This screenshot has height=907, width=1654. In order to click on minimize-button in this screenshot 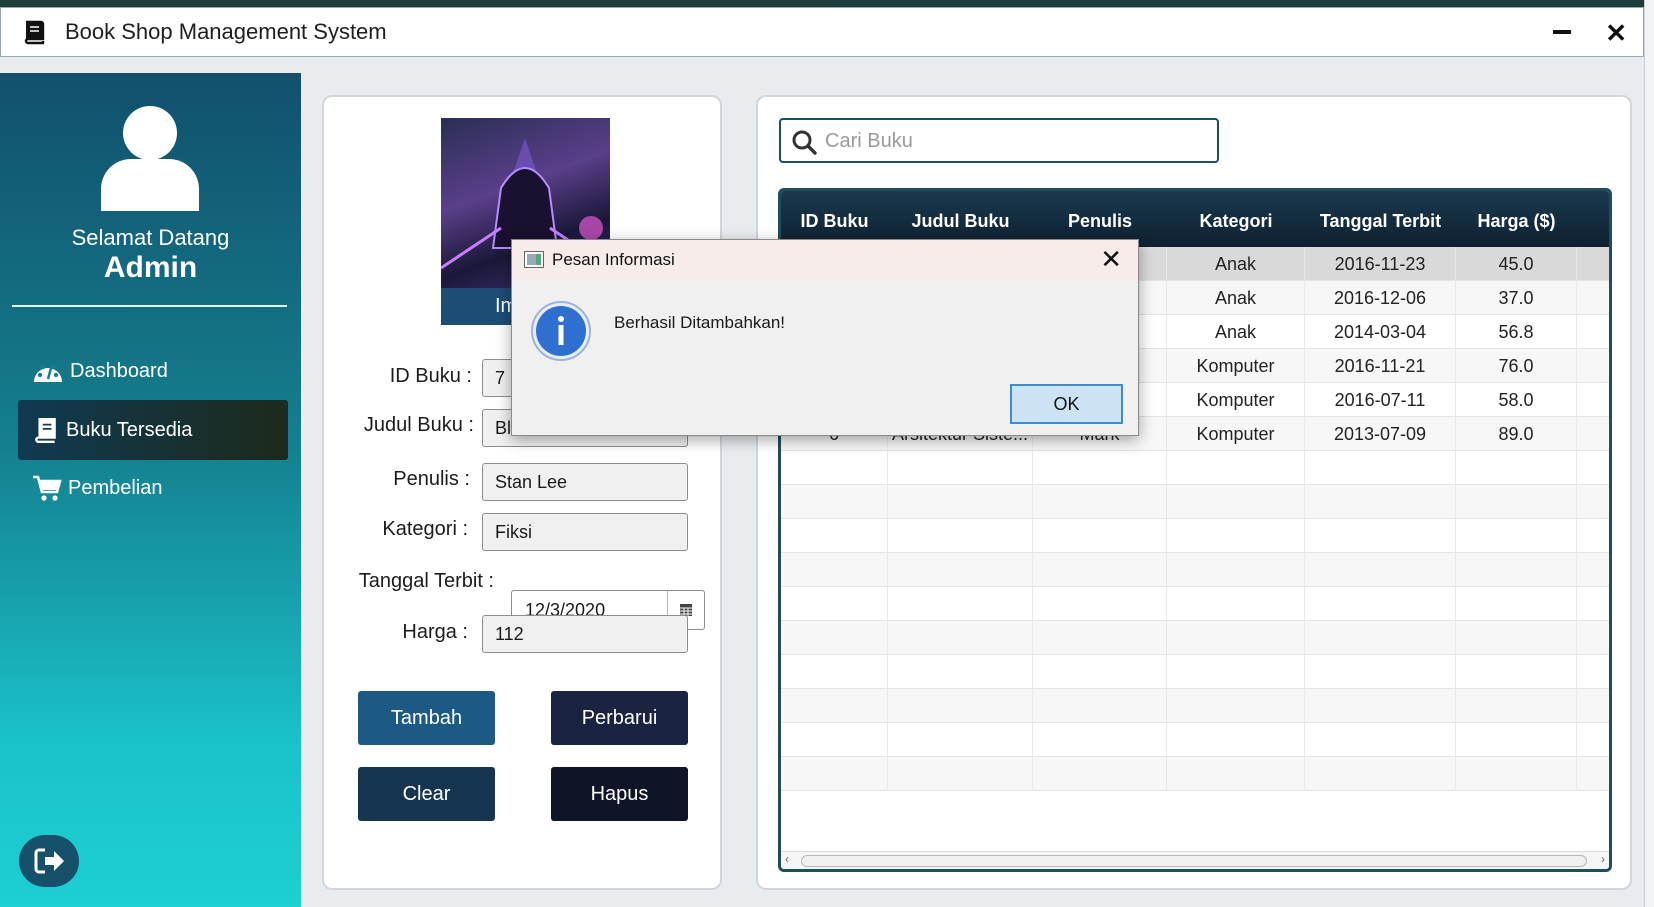, I will do `click(1562, 32)`.